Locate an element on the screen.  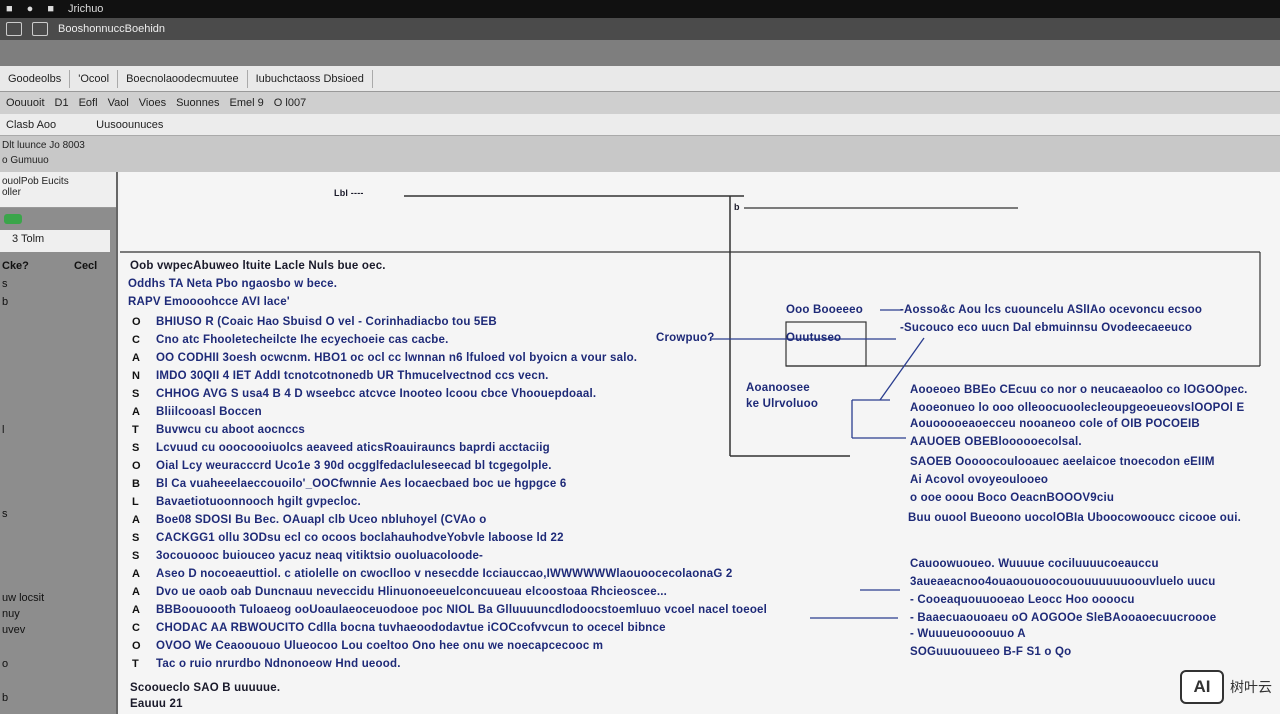
os-app-name: Jrichuo is located at coordinates (85, 9).